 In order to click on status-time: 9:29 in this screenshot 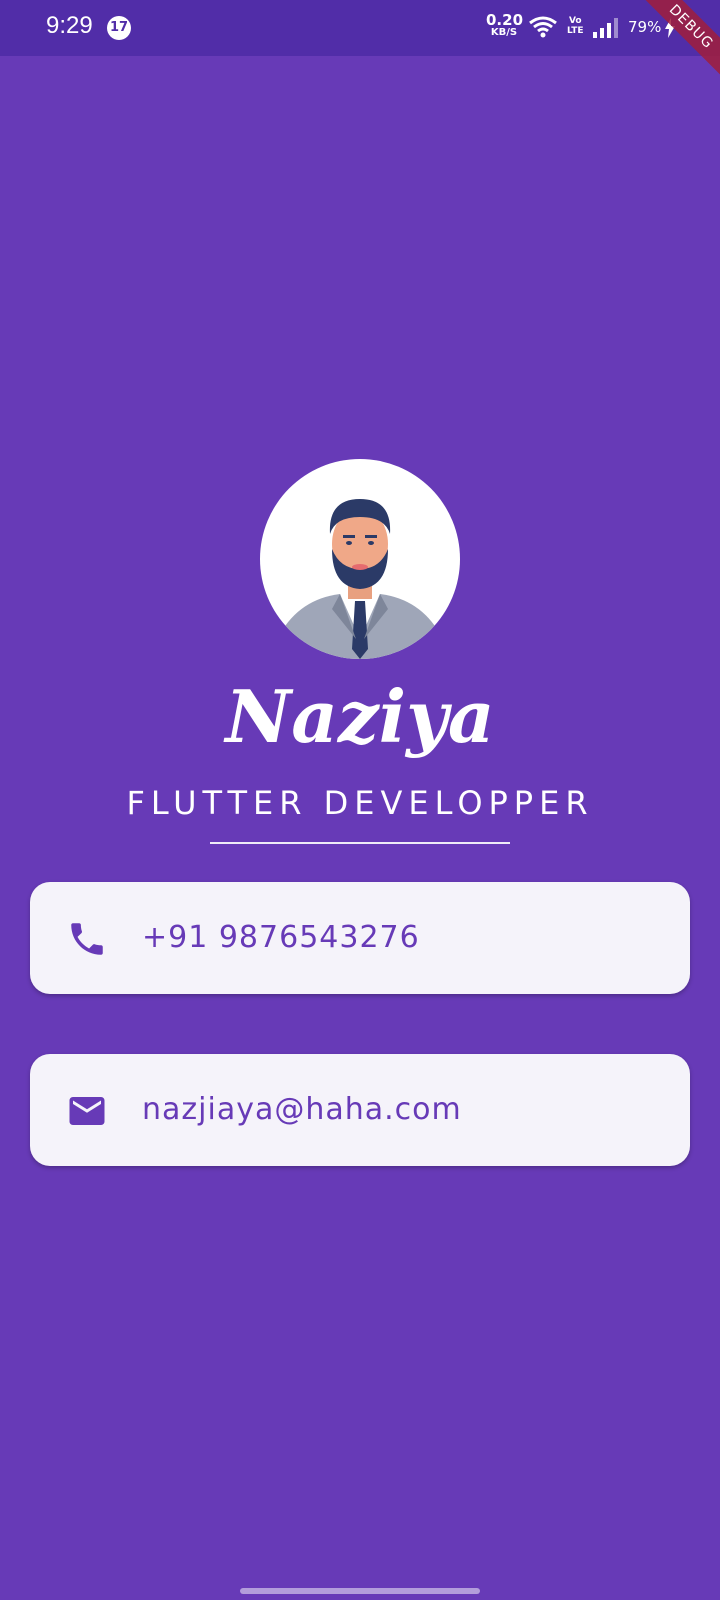, I will do `click(69, 25)`.